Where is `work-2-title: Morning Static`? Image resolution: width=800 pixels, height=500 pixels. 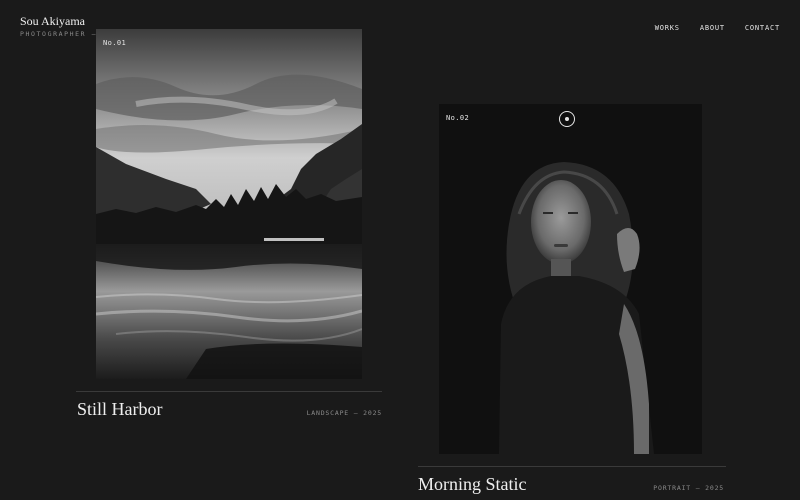 work-2-title: Morning Static is located at coordinates (472, 484).